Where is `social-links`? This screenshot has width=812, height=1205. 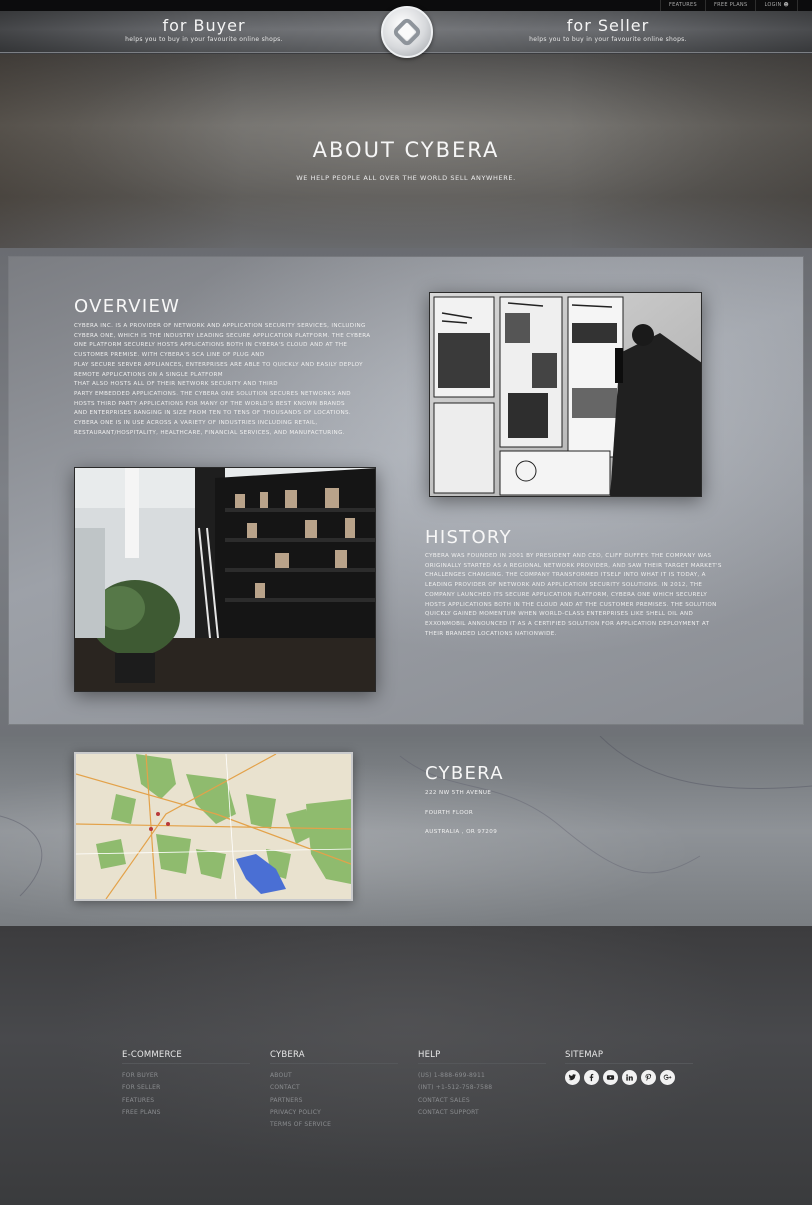 social-links is located at coordinates (629, 1077).